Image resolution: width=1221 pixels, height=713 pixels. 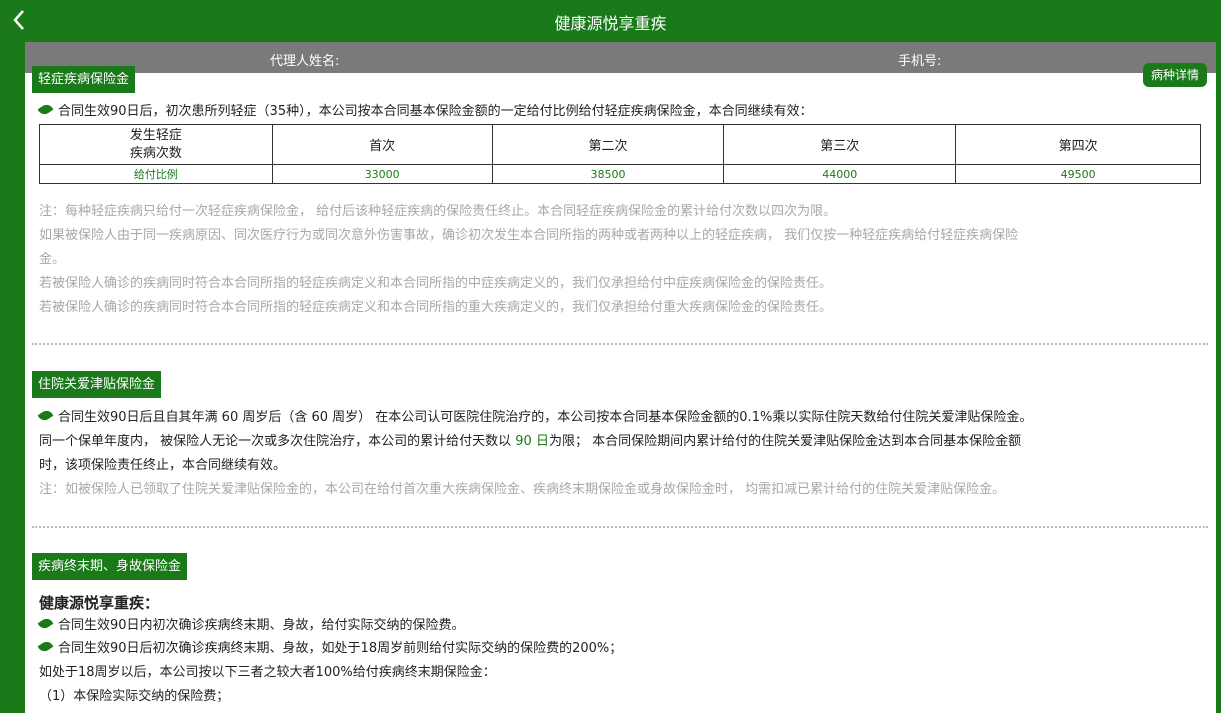 I want to click on list-item: 合同生效90日内初次确诊疾病终末期、身故，给付实际交纳的保险费。, so click(x=251, y=626).